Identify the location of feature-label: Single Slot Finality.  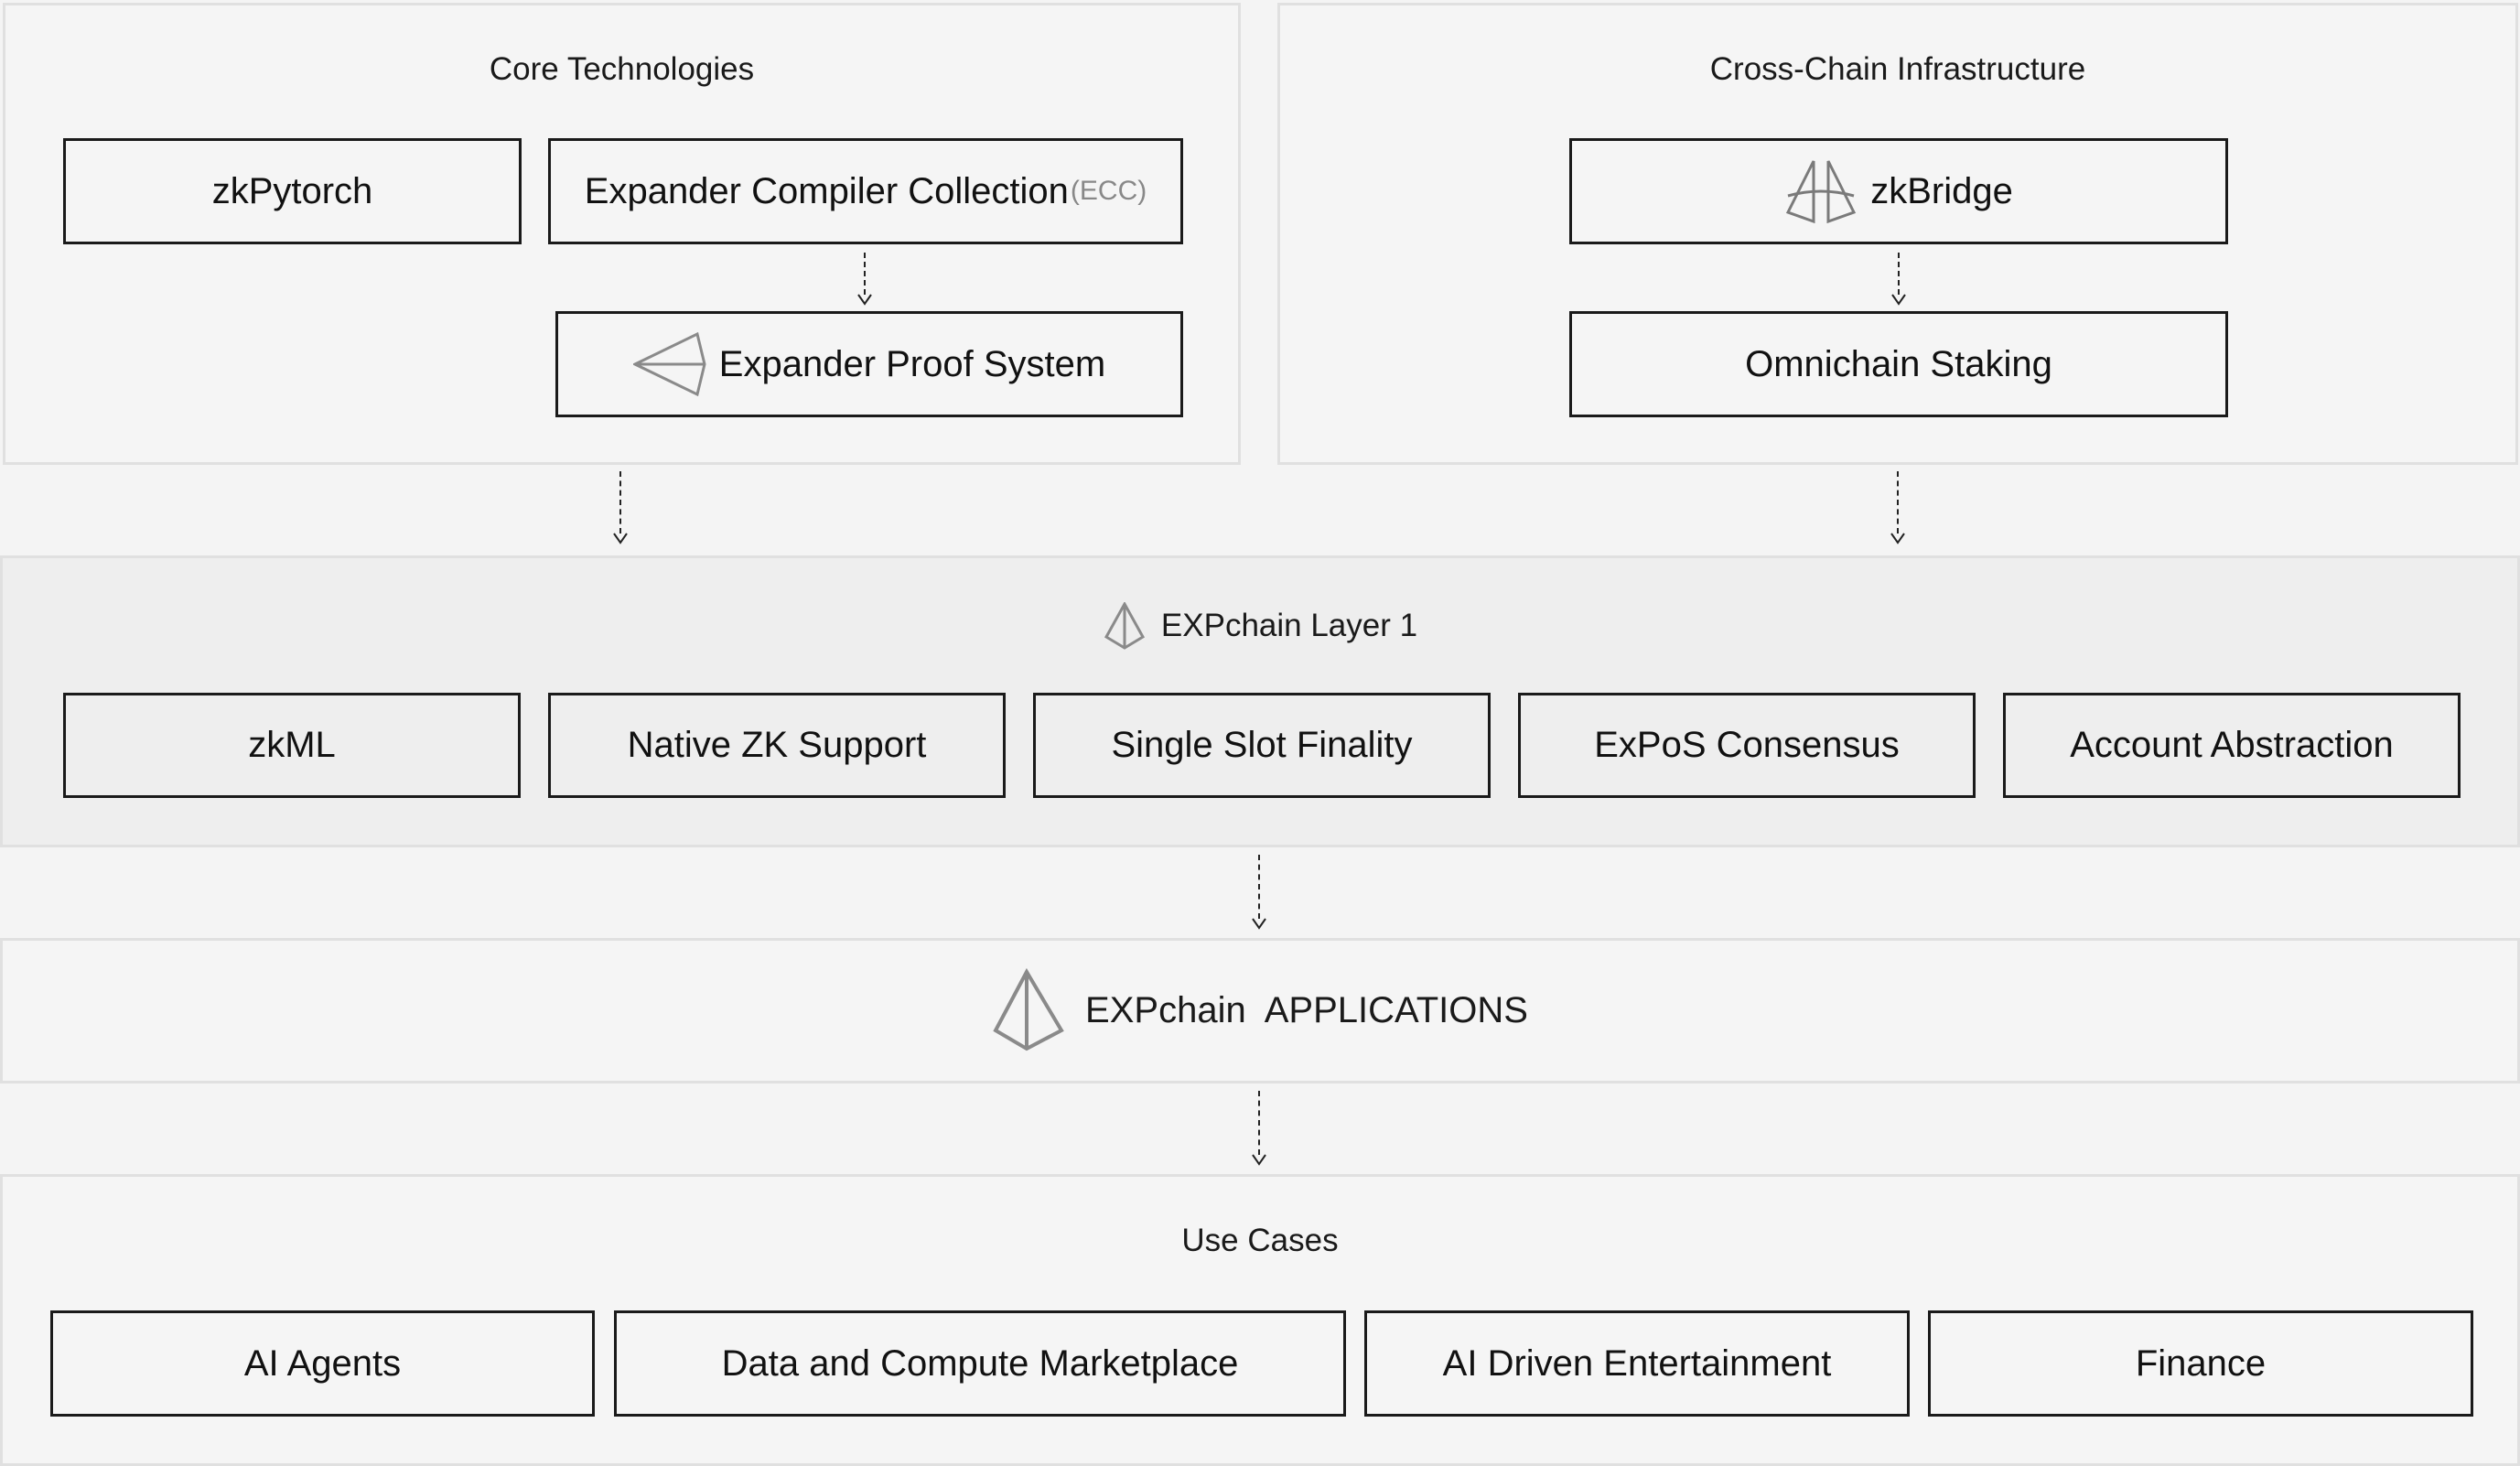
(1262, 745).